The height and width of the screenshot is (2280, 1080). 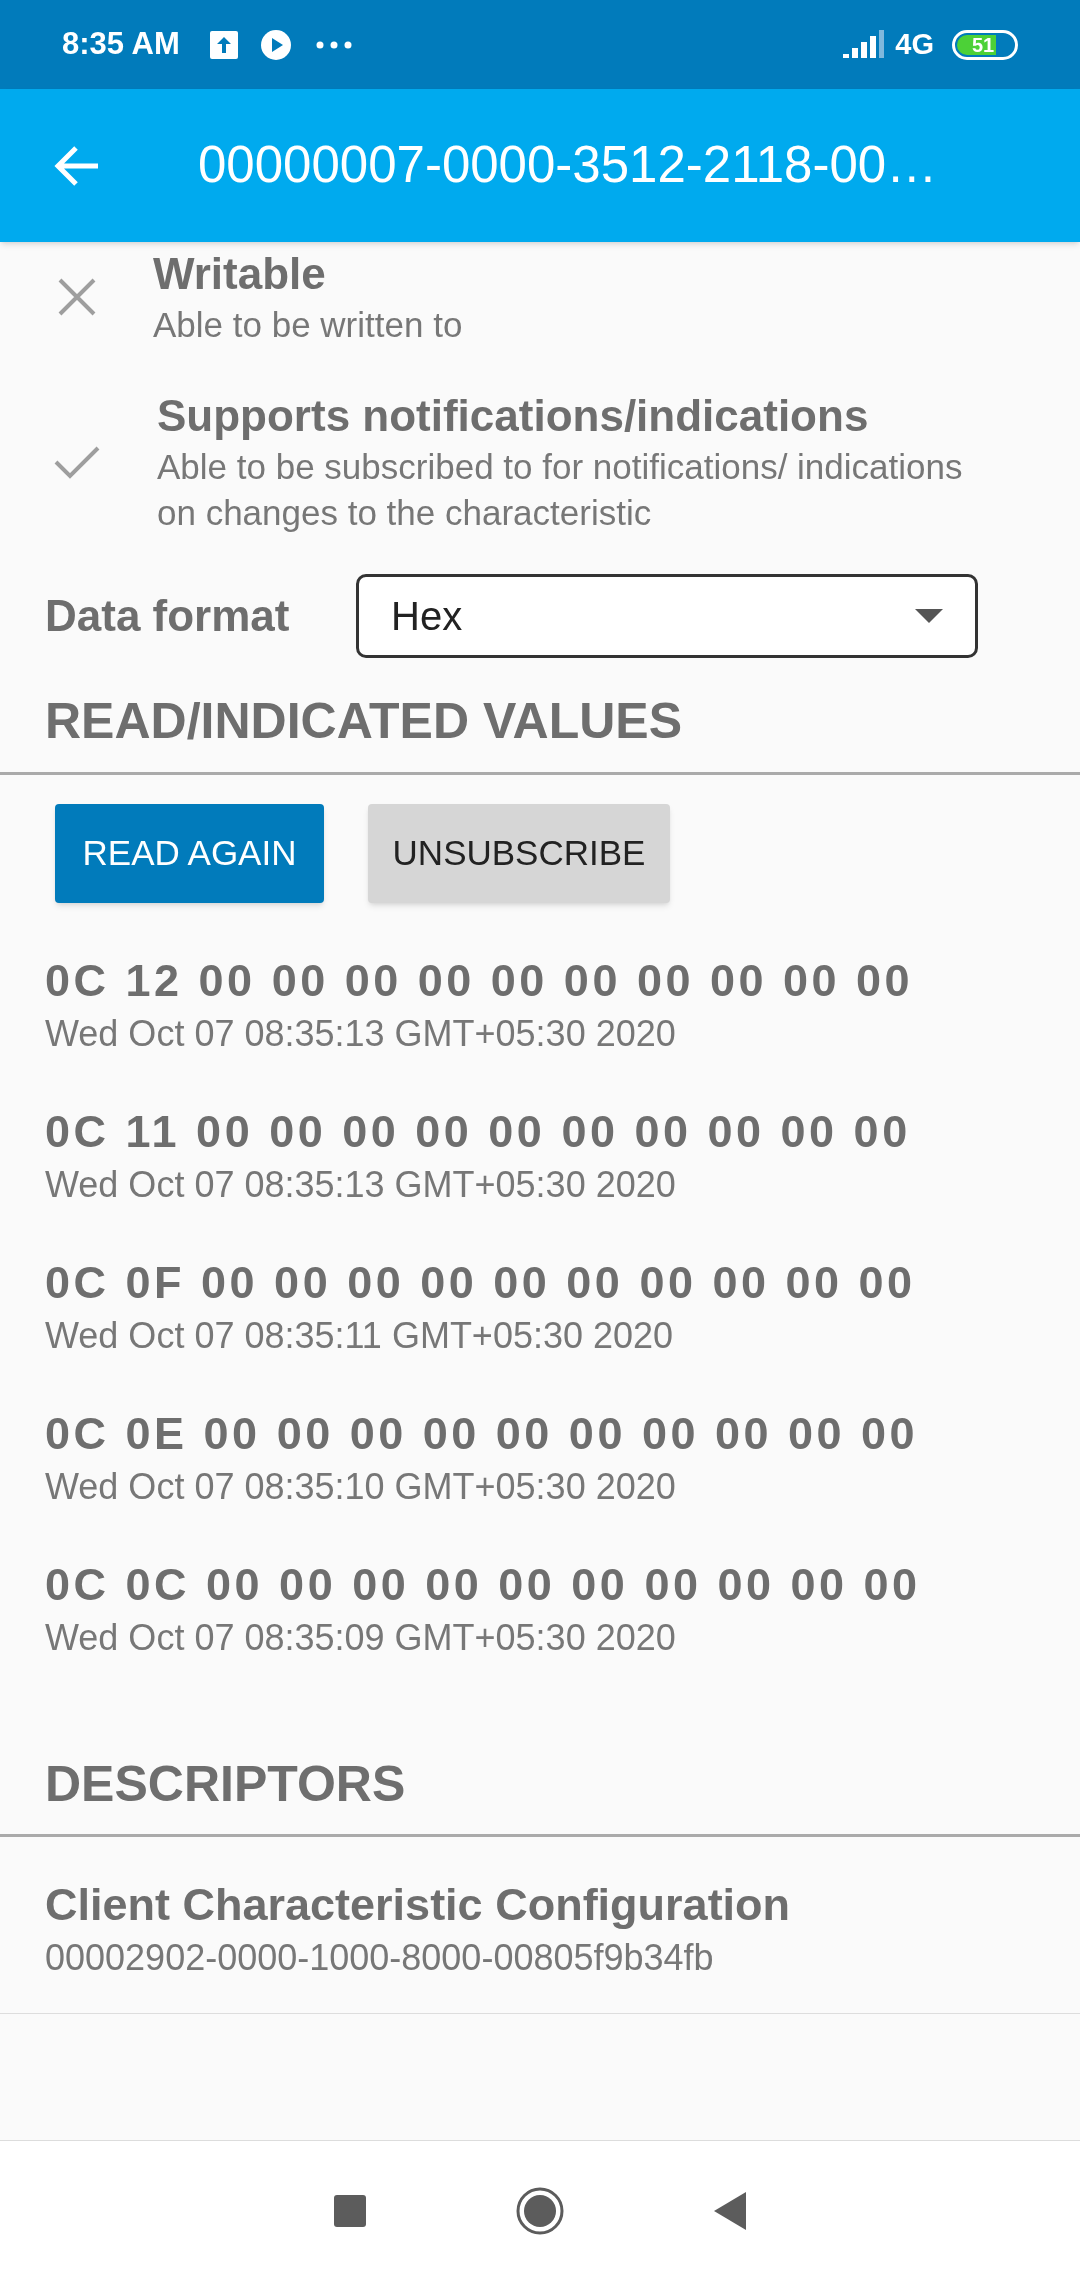 What do you see at coordinates (929, 616) in the screenshot?
I see `dropdown-caret-icon` at bounding box center [929, 616].